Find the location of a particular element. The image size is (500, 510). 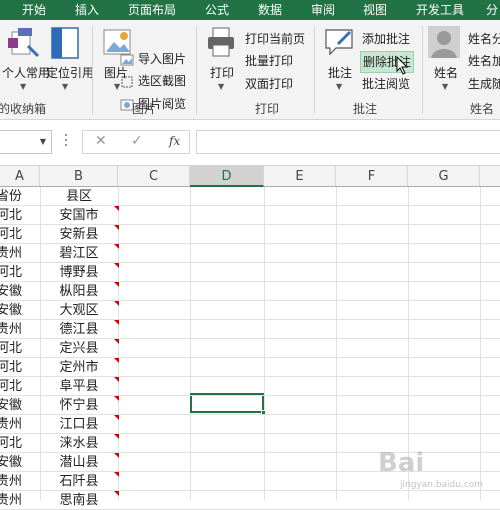

tab-page-layout: 页面布局 is located at coordinates (152, 10).